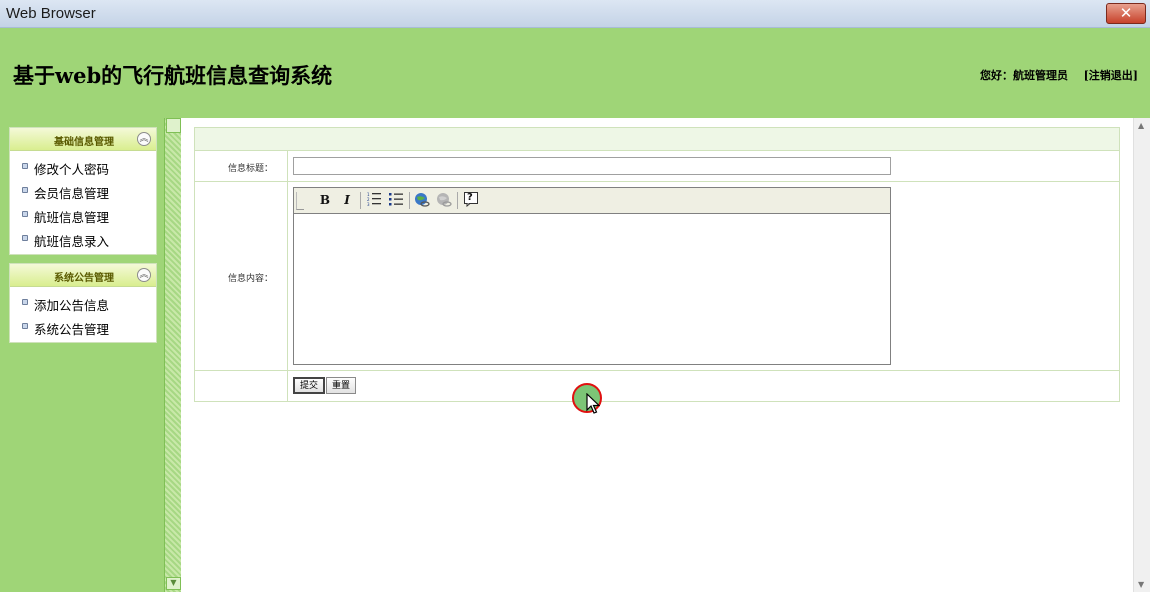 This screenshot has height=592, width=1150. I want to click on close-button: ✕, so click(1126, 13).